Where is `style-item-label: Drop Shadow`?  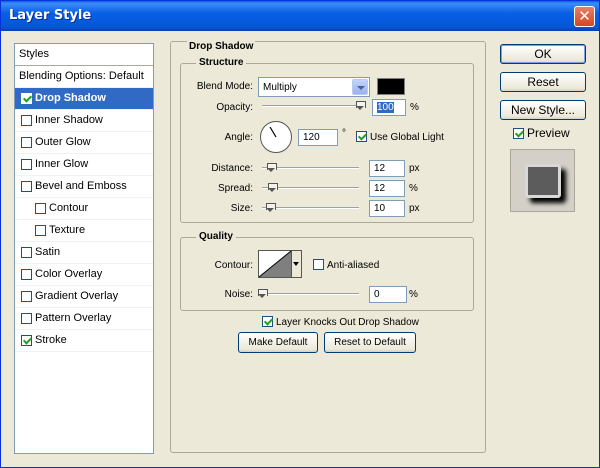
style-item-label: Drop Shadow is located at coordinates (70, 98).